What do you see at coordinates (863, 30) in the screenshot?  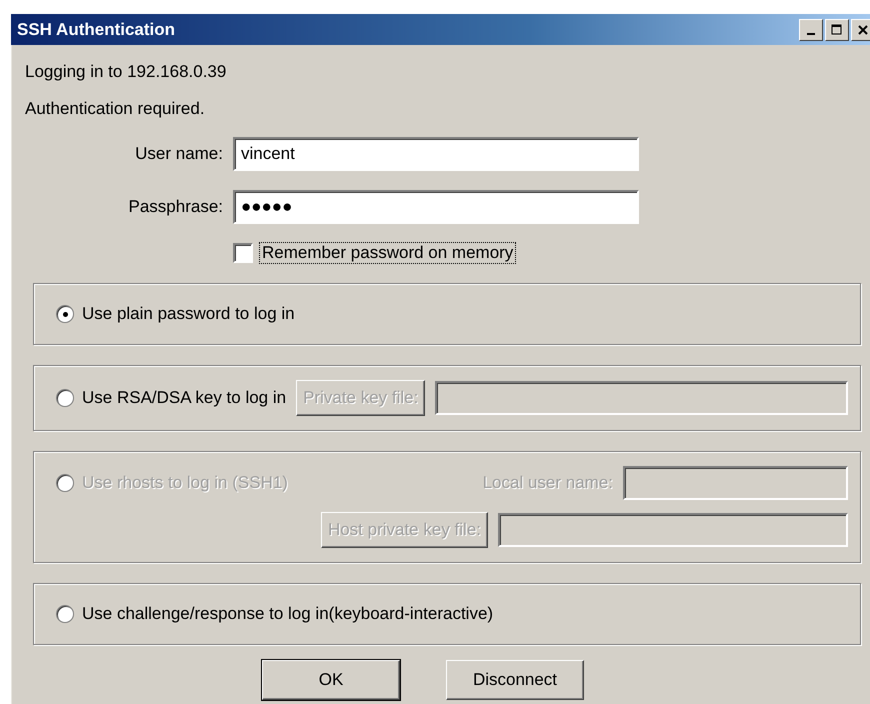 I see `close-icon` at bounding box center [863, 30].